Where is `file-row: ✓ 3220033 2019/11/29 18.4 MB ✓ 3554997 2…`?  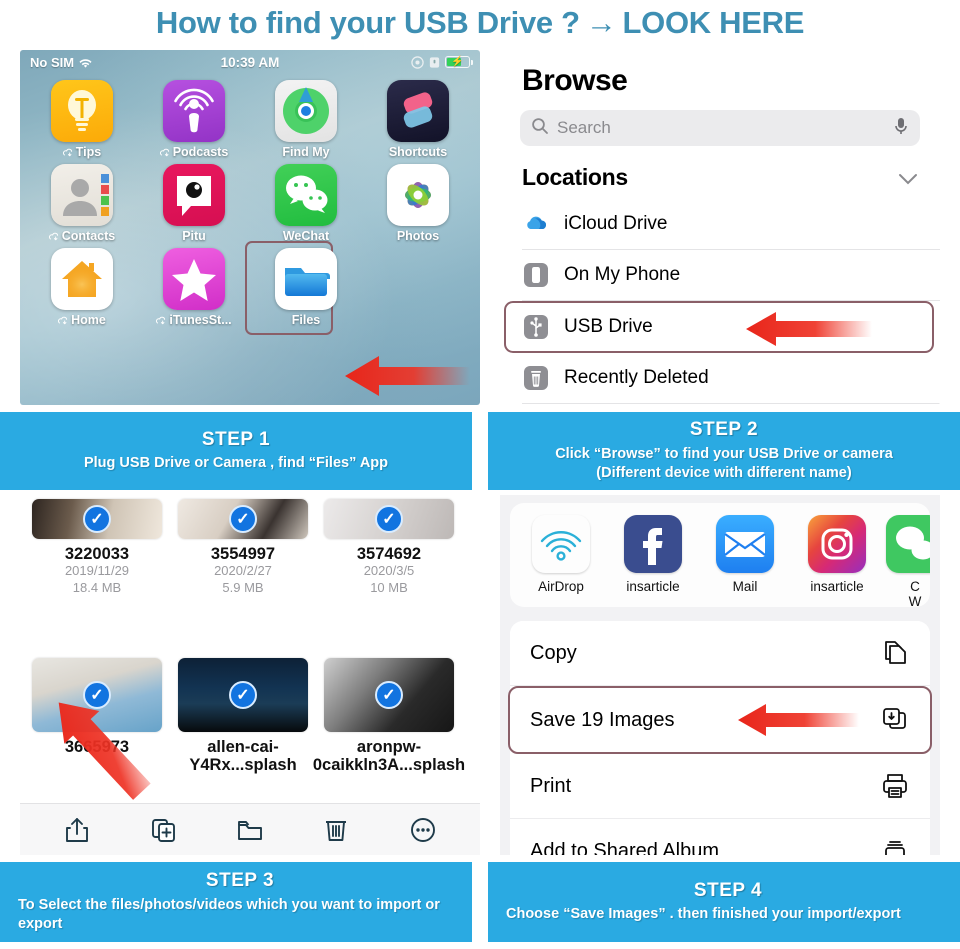
file-row: ✓ 3220033 2019/11/29 18.4 MB ✓ 3554997 2… is located at coordinates (250, 545).